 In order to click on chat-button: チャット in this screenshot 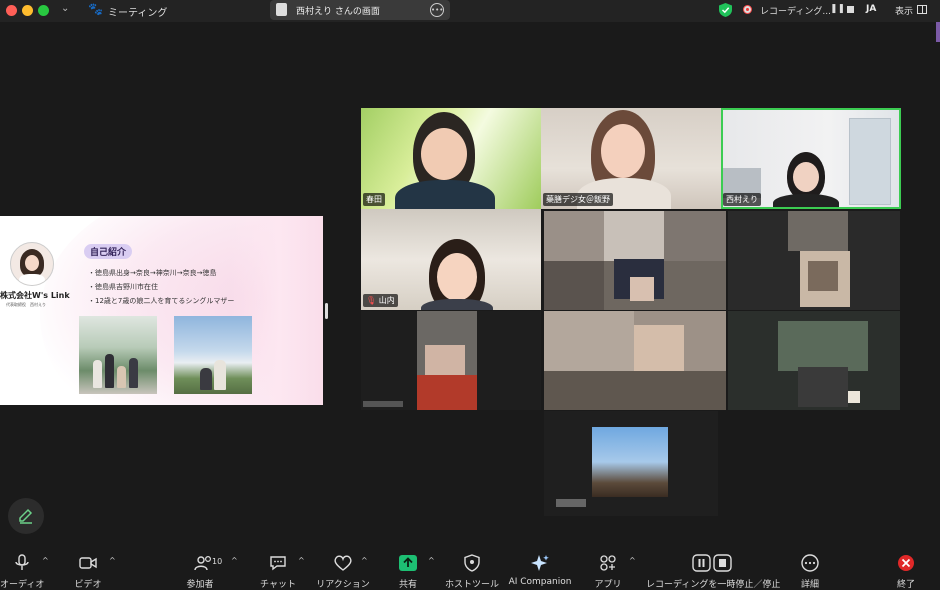, I will do `click(278, 569)`.